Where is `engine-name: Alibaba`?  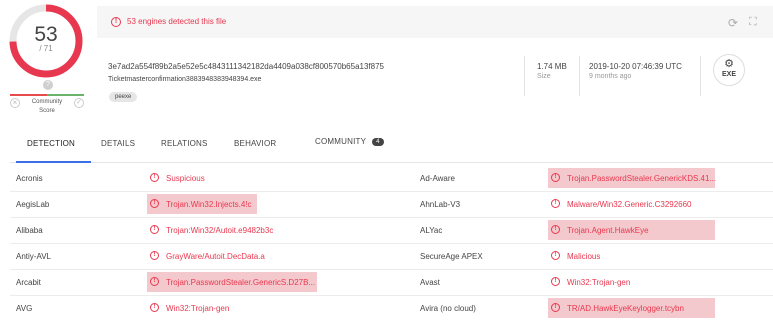
engine-name: Alibaba is located at coordinates (29, 230).